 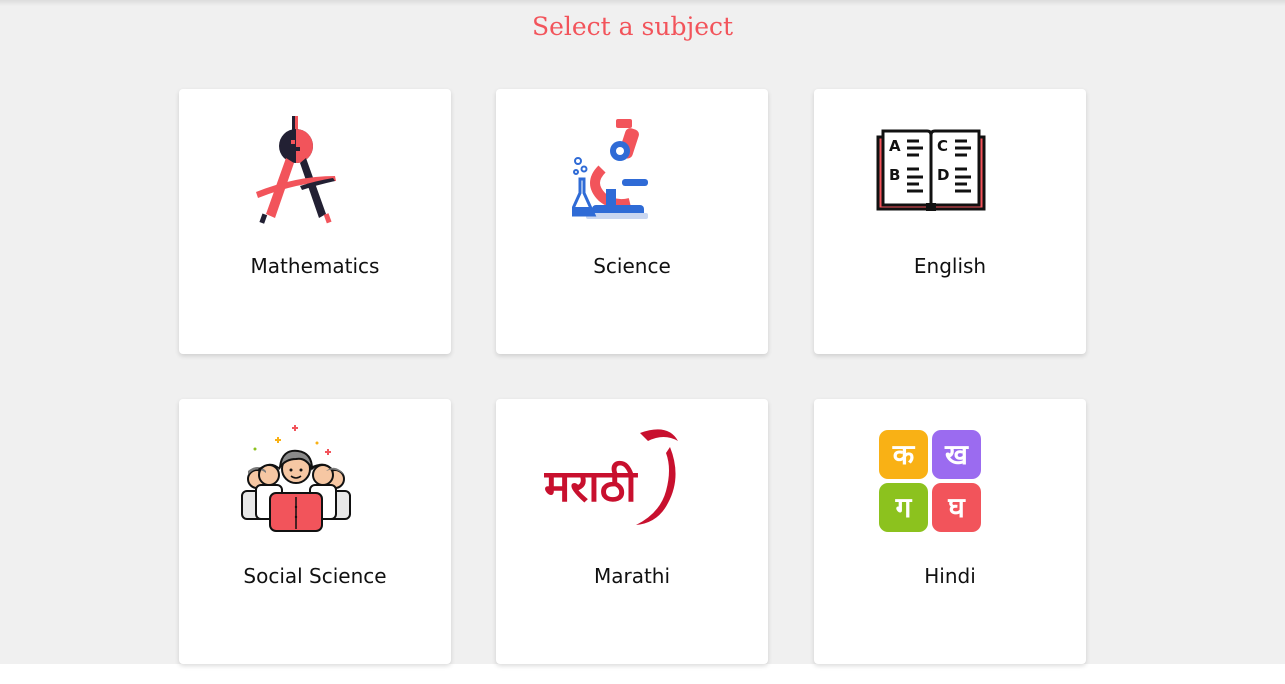 I want to click on hindi-letter-kha: ख, so click(x=956, y=454).